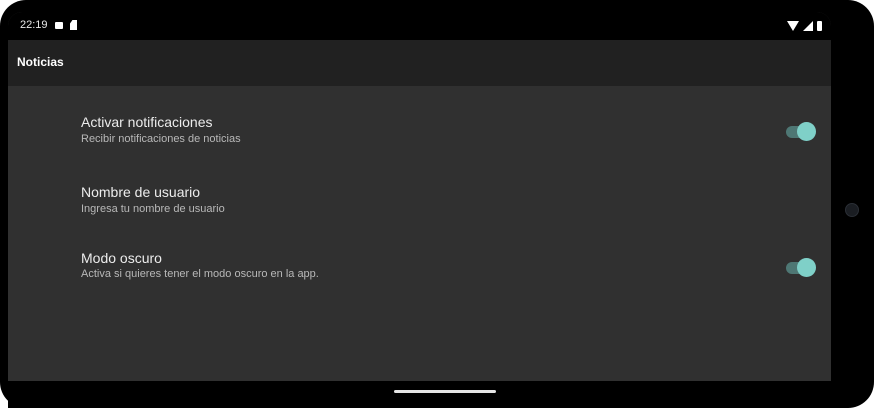 The height and width of the screenshot is (408, 874). I want to click on app-bar: Noticias, so click(419, 63).